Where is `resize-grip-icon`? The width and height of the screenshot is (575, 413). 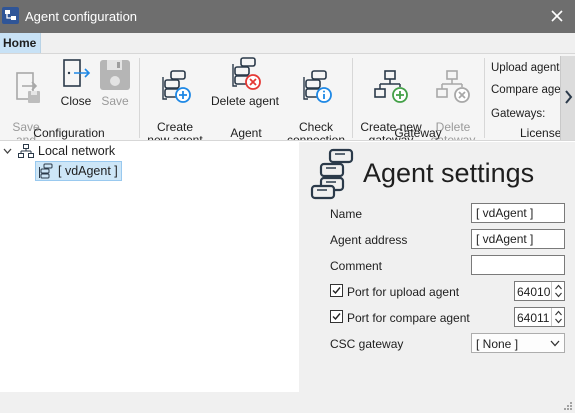 resize-grip-icon is located at coordinates (568, 406).